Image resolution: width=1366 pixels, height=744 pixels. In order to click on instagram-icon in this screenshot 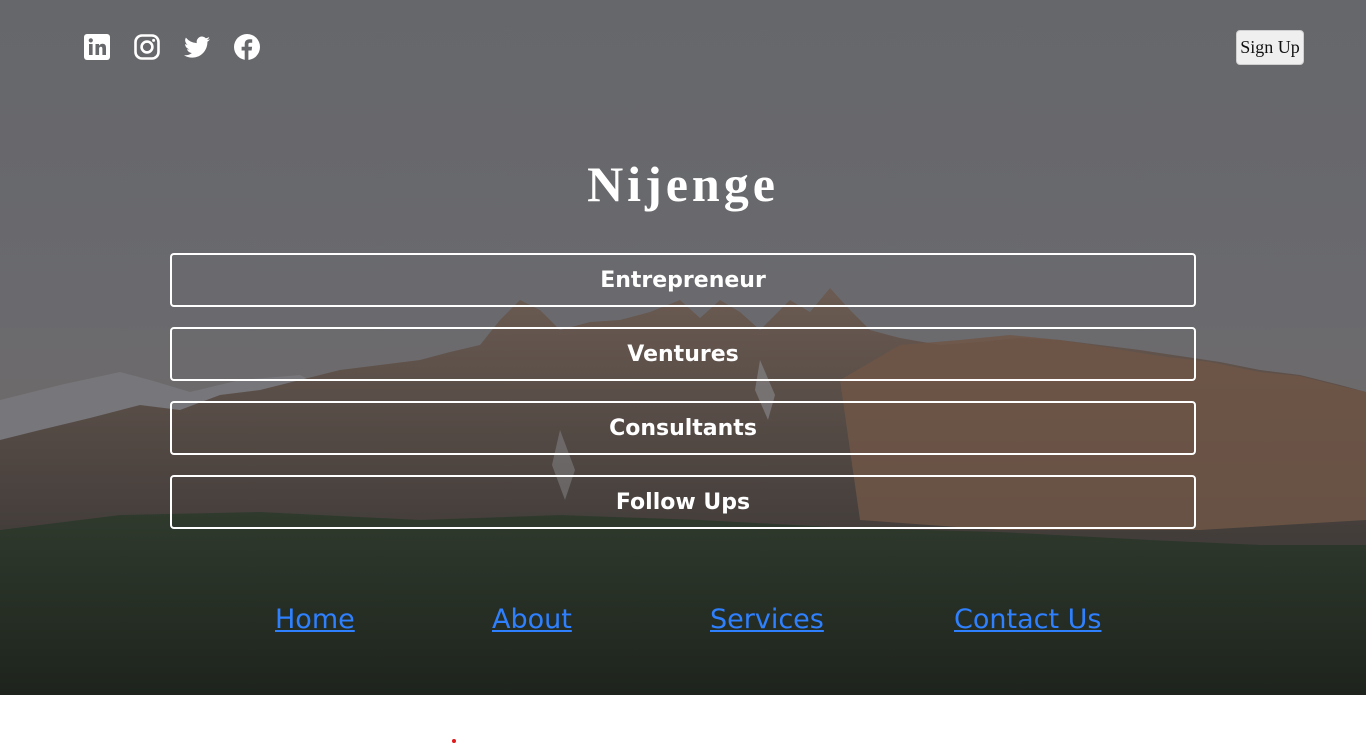, I will do `click(147, 47)`.